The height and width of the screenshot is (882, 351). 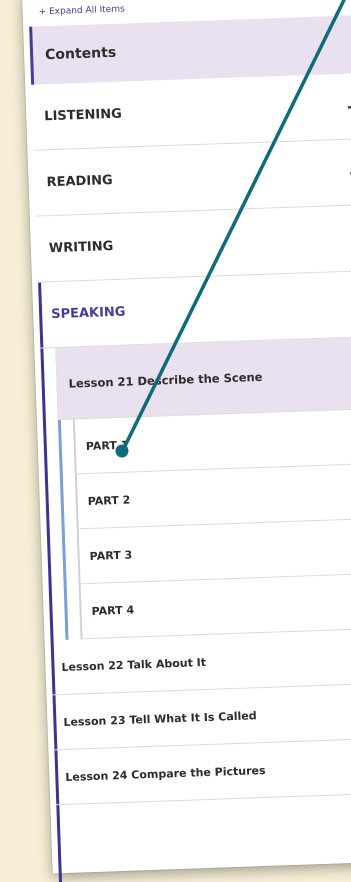 What do you see at coordinates (88, 313) in the screenshot?
I see `section-label: SPEAKING` at bounding box center [88, 313].